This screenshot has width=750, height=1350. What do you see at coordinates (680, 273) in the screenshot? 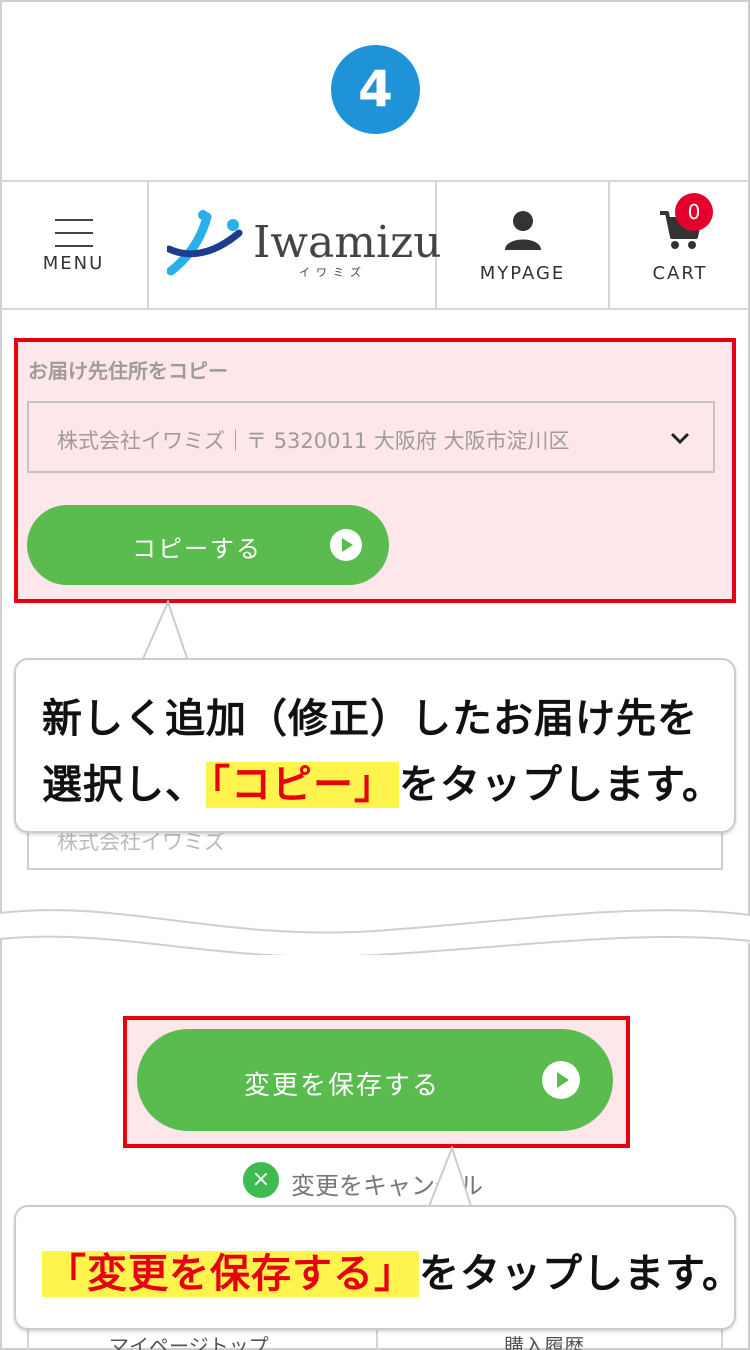
I see `cart-label: CART` at bounding box center [680, 273].